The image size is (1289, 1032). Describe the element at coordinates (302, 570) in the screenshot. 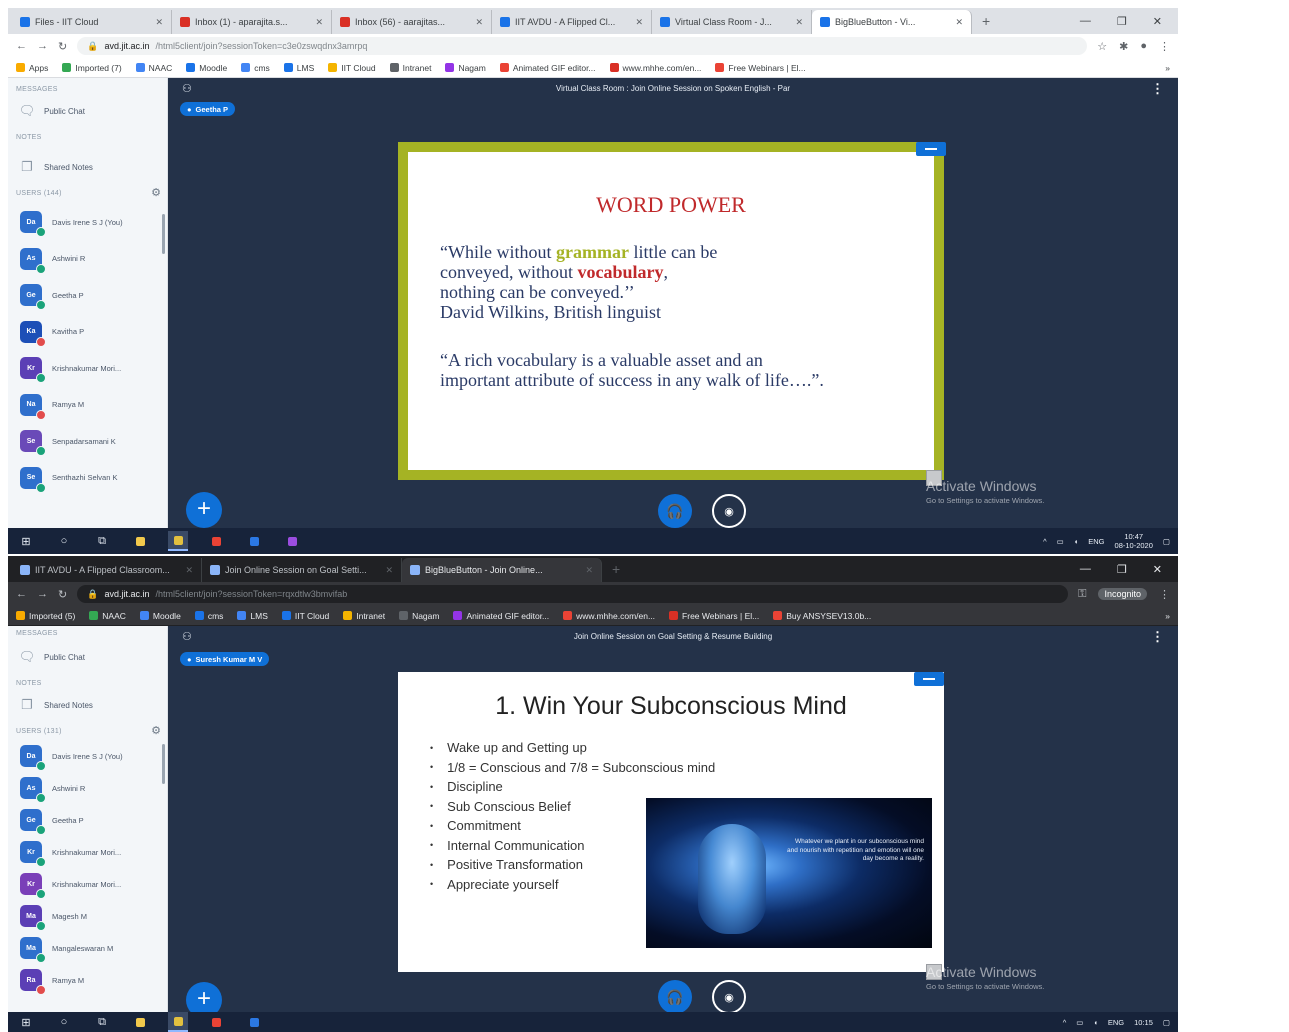

I see `browser-tab: Join Online Session on Goal Setti... ✕` at that location.